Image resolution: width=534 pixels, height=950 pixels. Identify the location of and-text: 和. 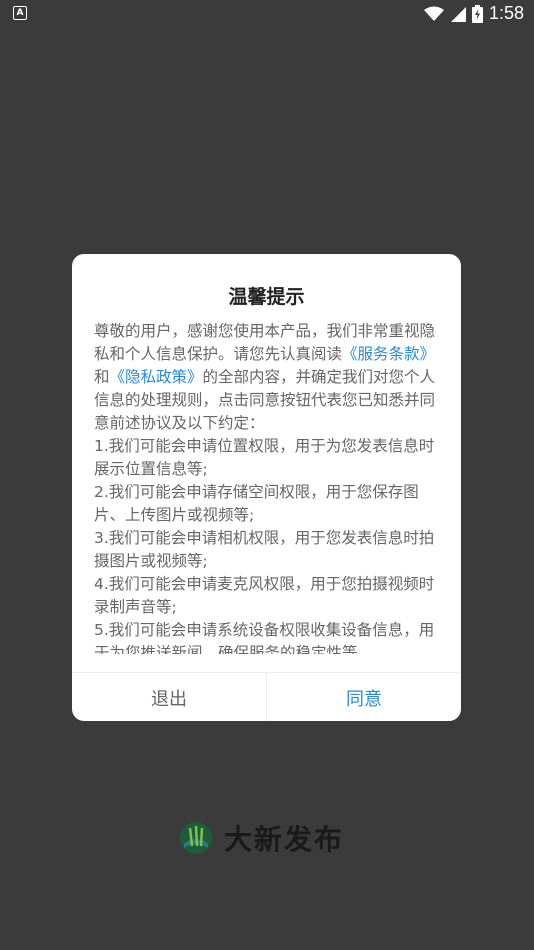
(102, 377).